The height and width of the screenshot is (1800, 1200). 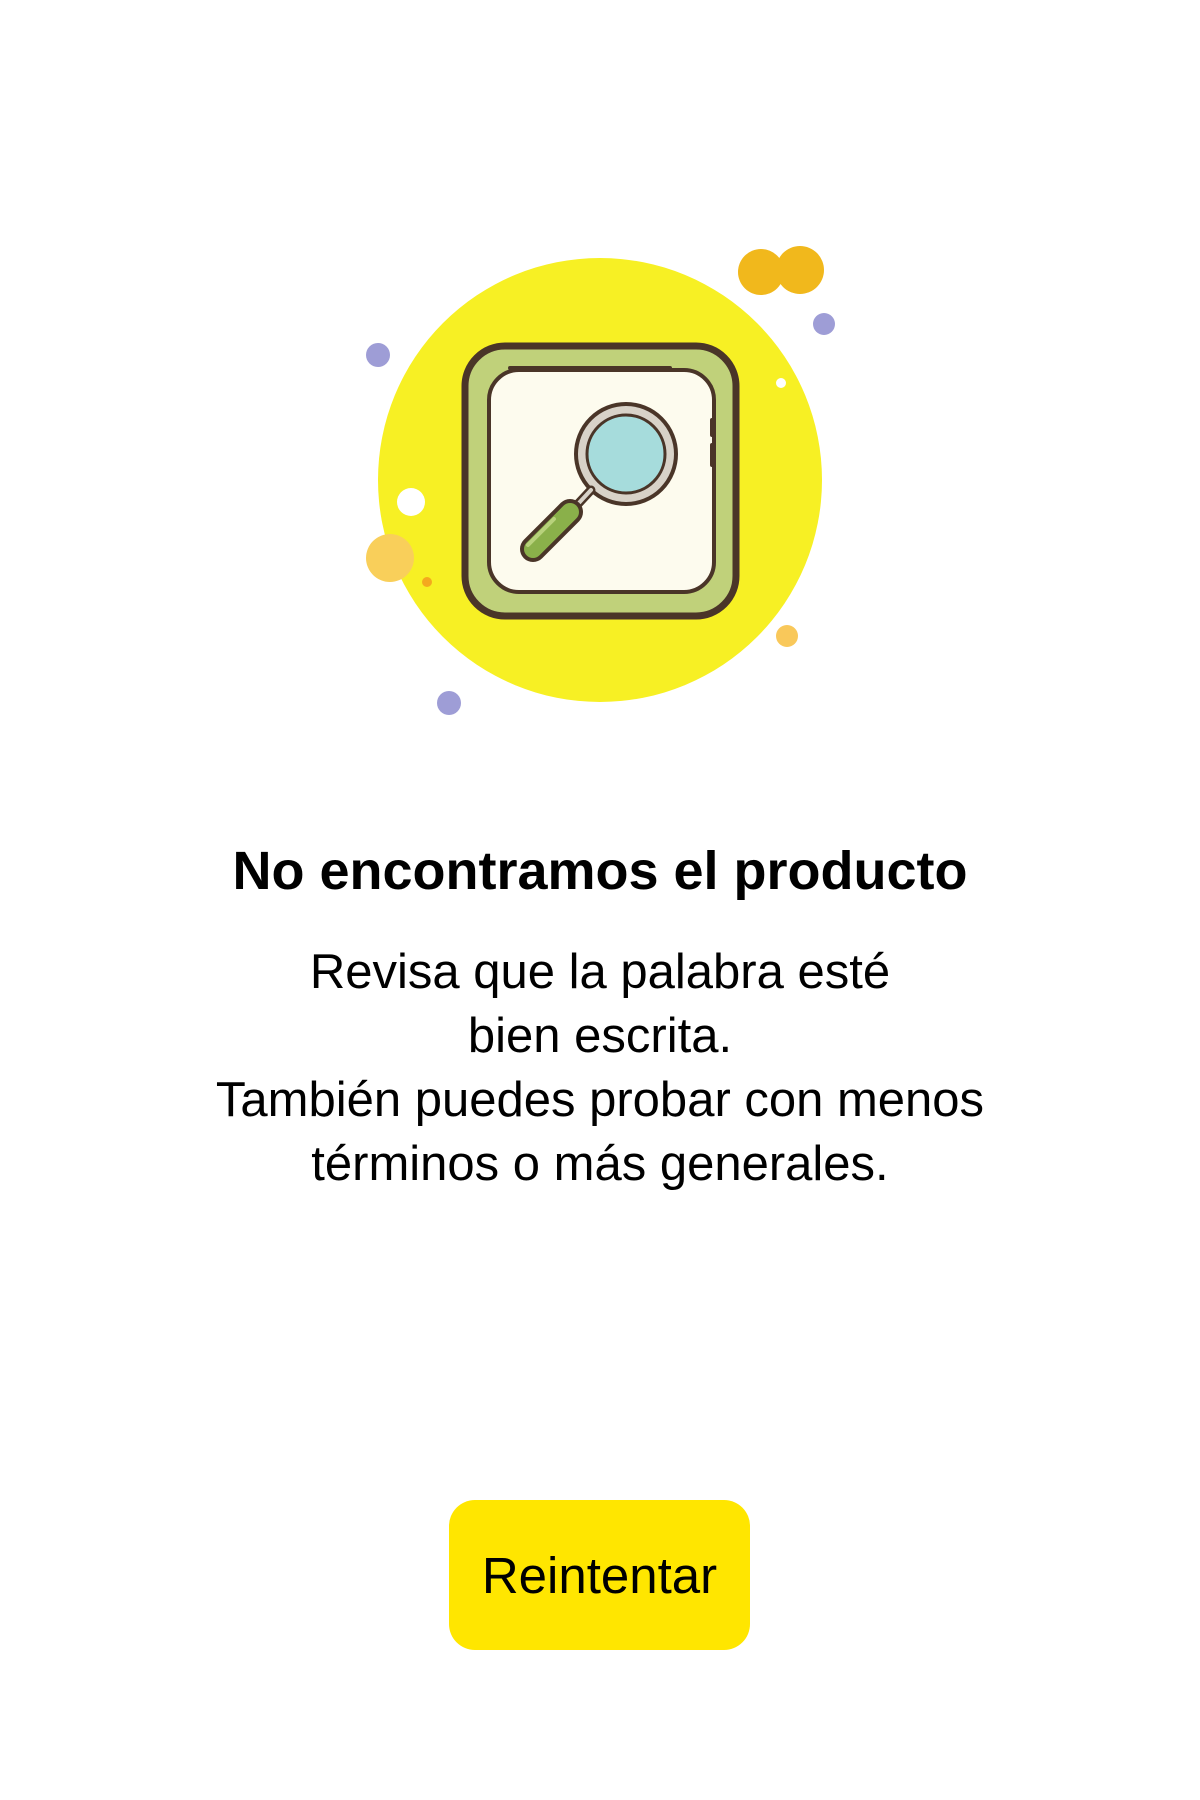 I want to click on empty-search-illustration, so click(x=600, y=480).